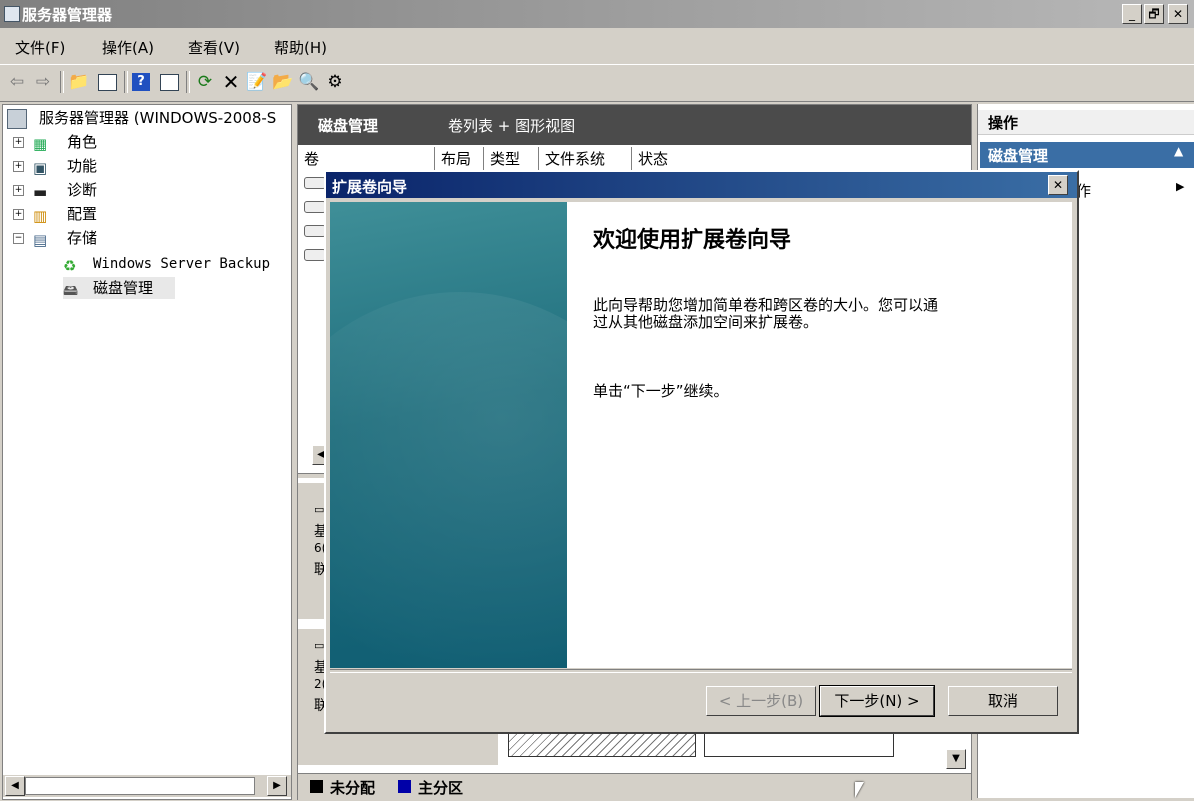  Describe the element at coordinates (459, 159) in the screenshot. I see `column-layout: 布局` at that location.